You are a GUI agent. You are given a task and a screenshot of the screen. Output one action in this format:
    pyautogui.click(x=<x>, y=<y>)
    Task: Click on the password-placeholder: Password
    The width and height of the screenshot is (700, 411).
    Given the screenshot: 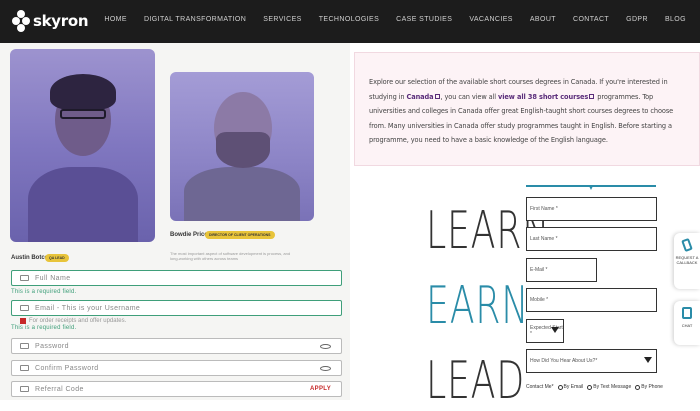 What is the action you would take?
    pyautogui.click(x=52, y=346)
    